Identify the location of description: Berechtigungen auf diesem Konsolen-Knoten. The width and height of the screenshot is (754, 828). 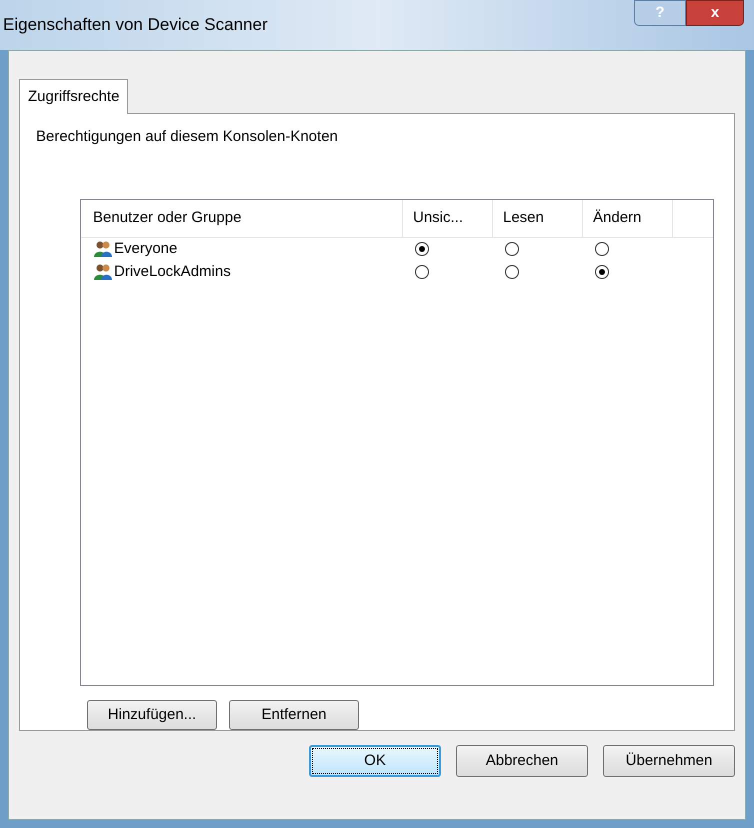
(187, 137).